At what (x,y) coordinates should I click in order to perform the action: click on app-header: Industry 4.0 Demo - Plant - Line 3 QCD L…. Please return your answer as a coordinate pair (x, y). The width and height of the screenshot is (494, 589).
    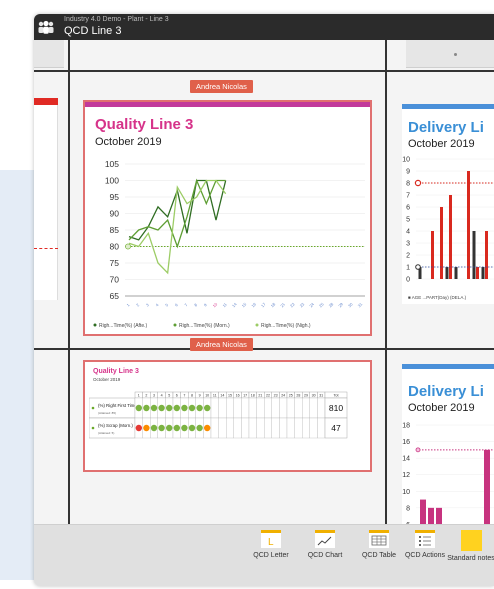
    Looking at the image, I should click on (264, 27).